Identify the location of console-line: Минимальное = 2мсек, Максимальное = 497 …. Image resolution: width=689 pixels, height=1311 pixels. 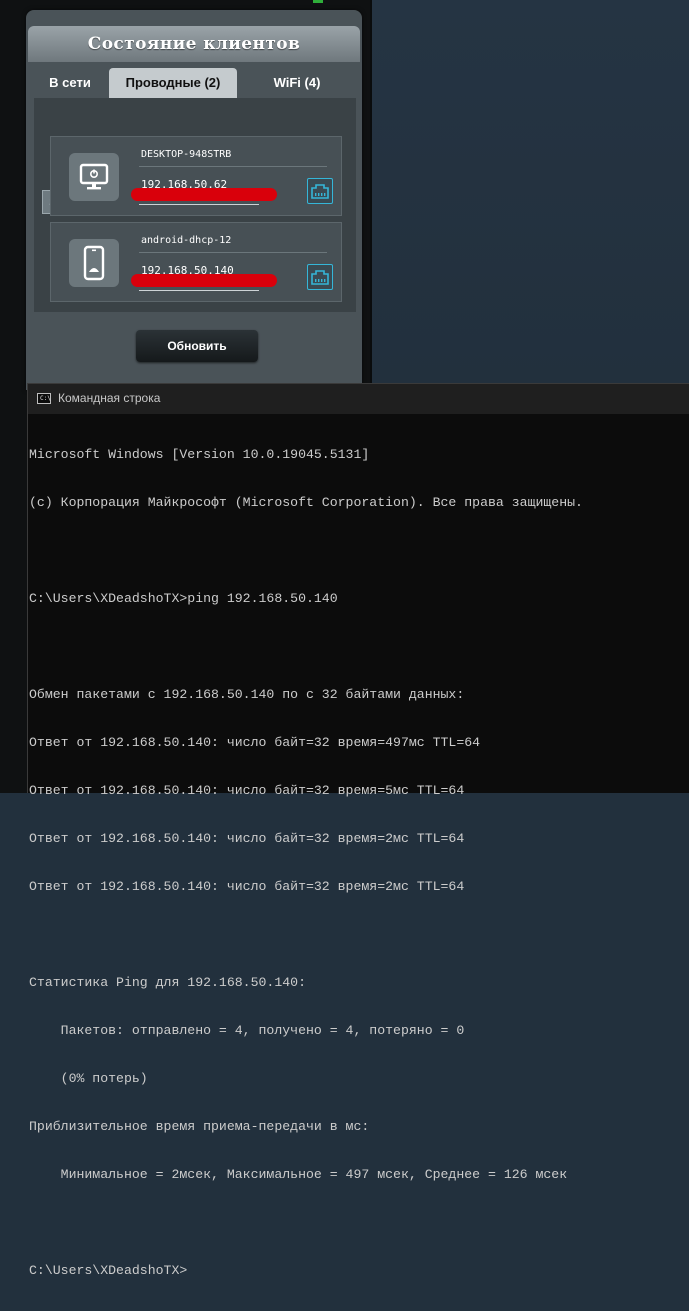
(298, 1174).